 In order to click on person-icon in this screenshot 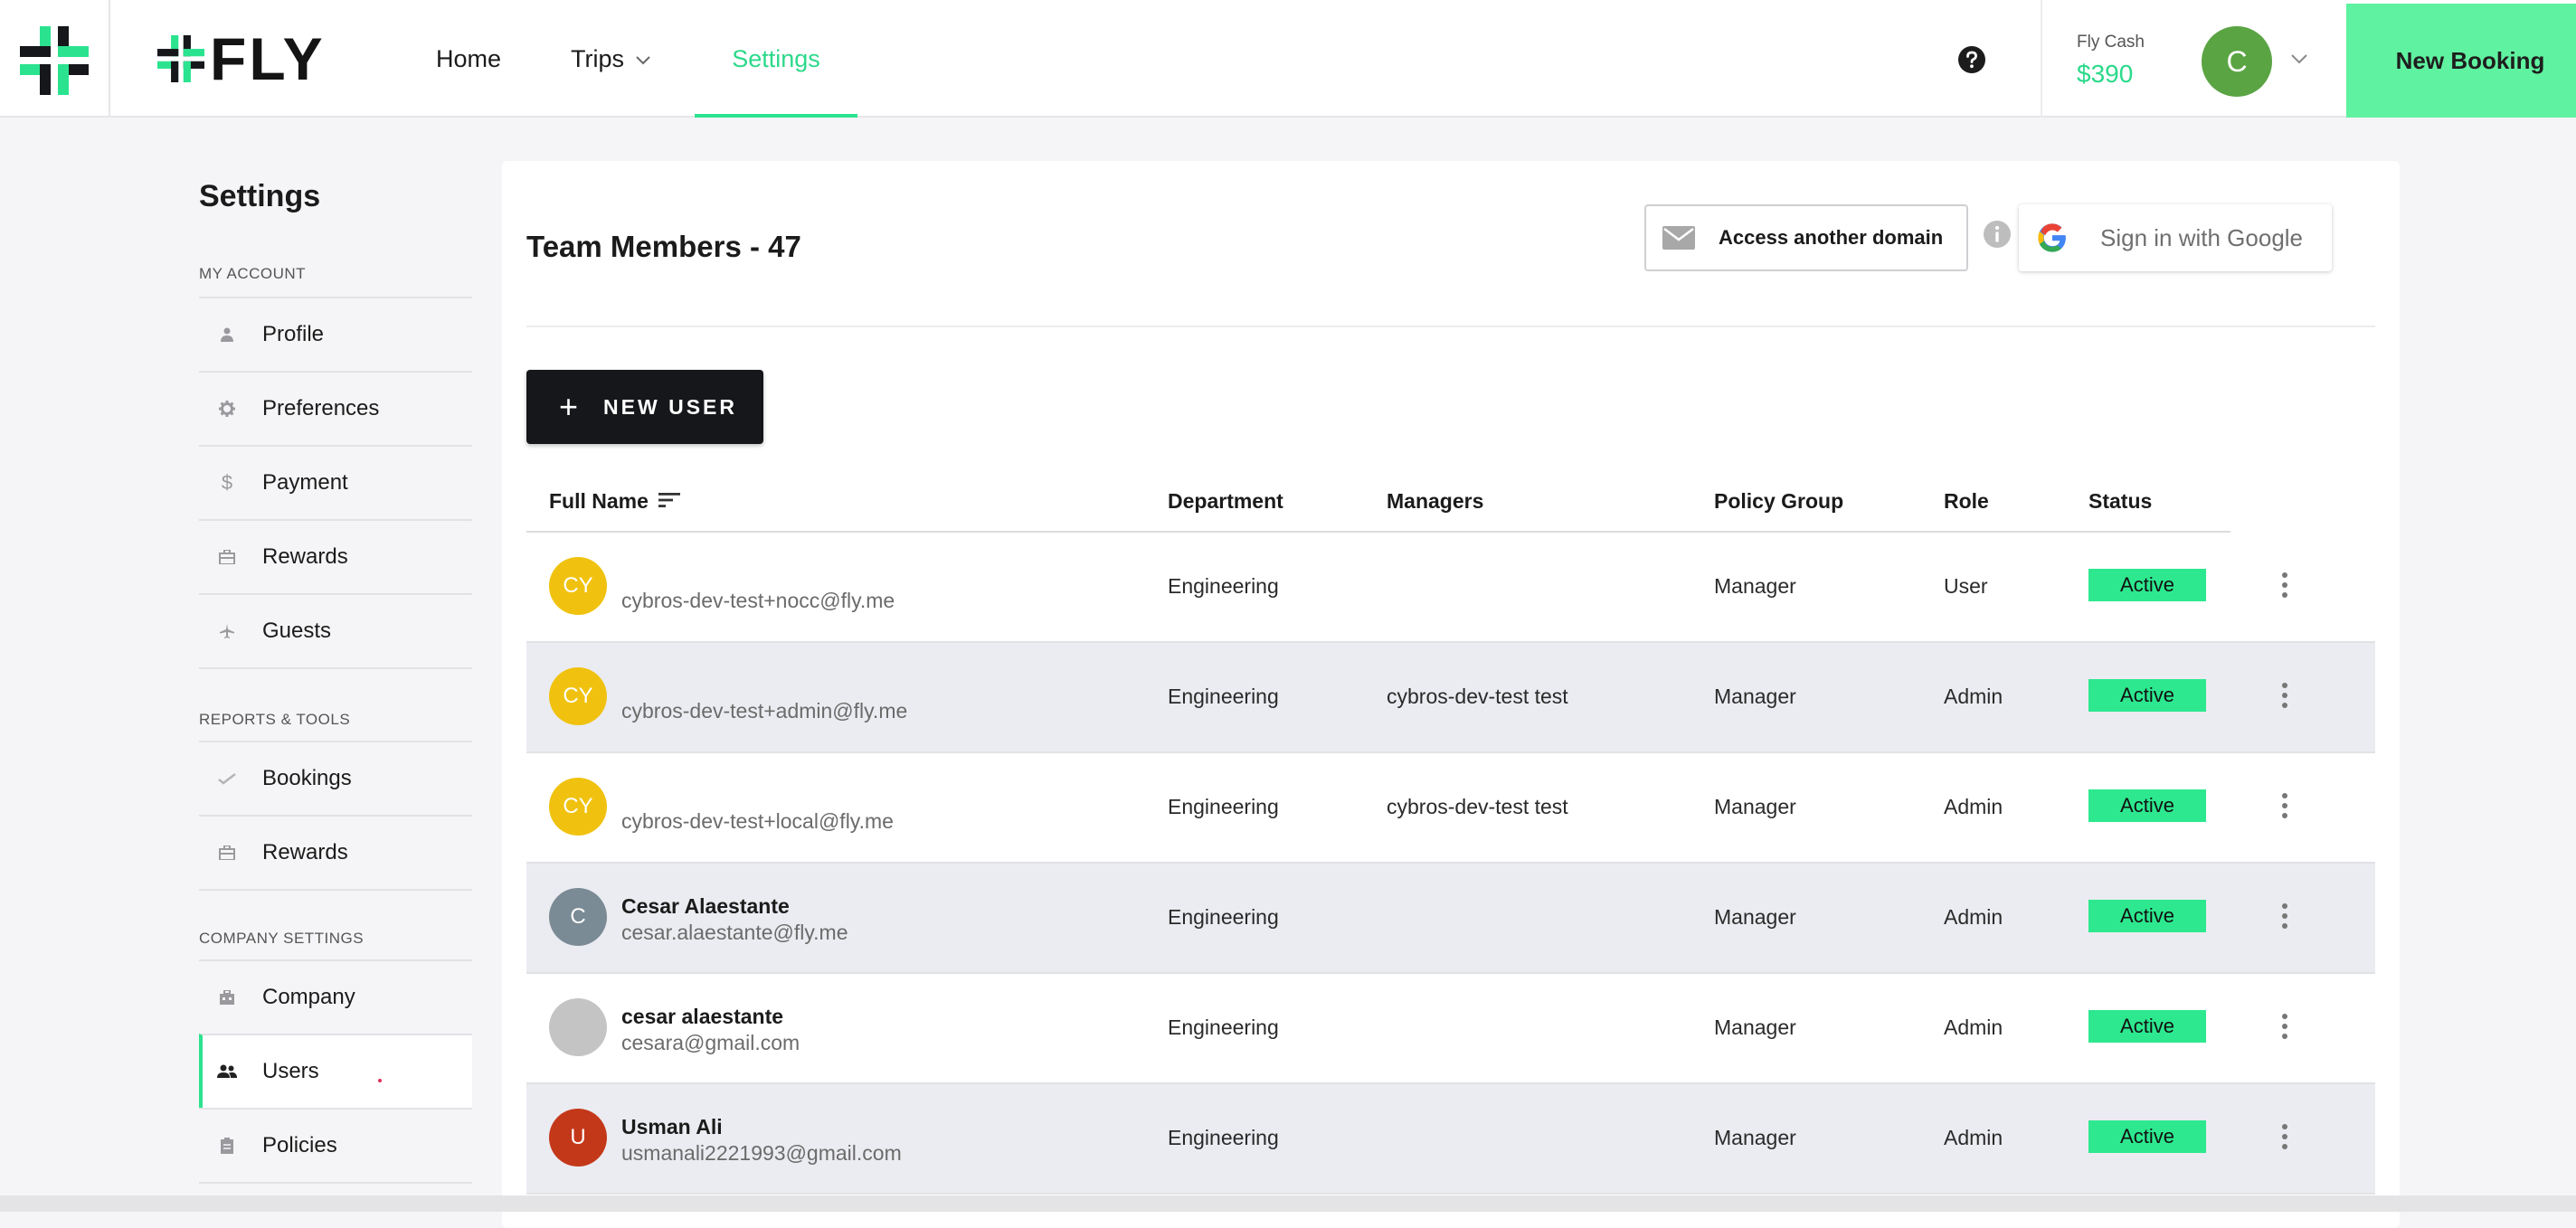, I will do `click(227, 335)`.